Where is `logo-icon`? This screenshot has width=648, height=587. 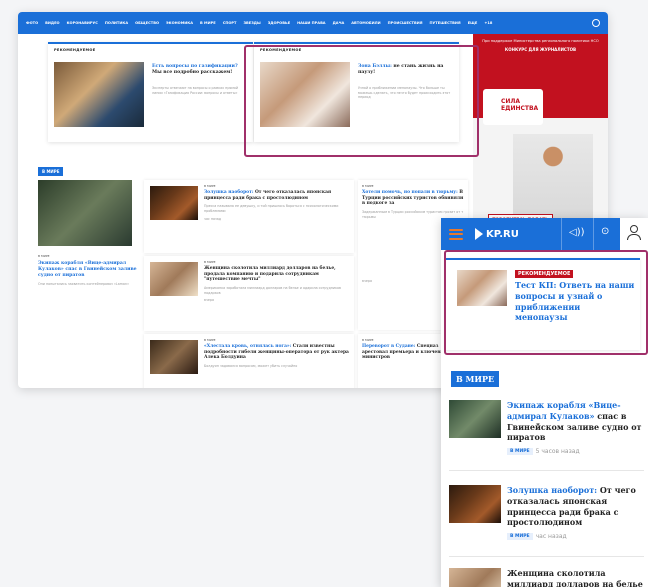
logo-icon is located at coordinates (479, 234).